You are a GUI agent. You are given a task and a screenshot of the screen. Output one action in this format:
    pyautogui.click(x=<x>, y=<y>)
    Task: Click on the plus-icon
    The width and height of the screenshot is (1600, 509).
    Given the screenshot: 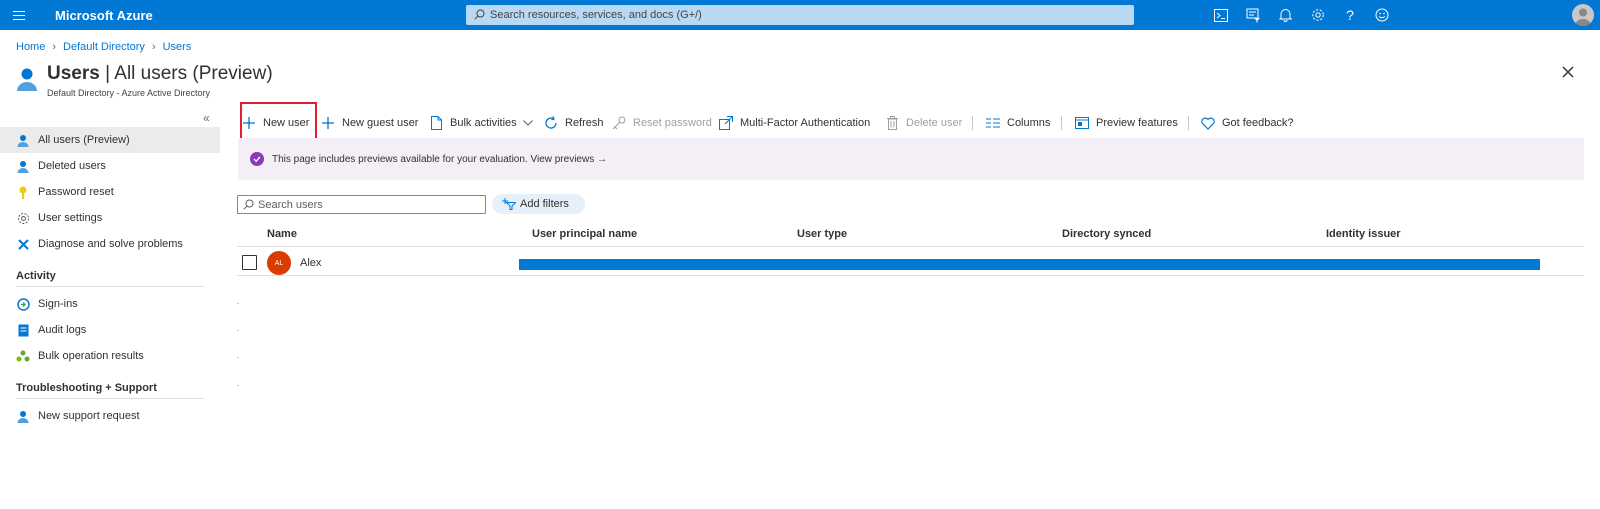 What is the action you would take?
    pyautogui.click(x=328, y=123)
    